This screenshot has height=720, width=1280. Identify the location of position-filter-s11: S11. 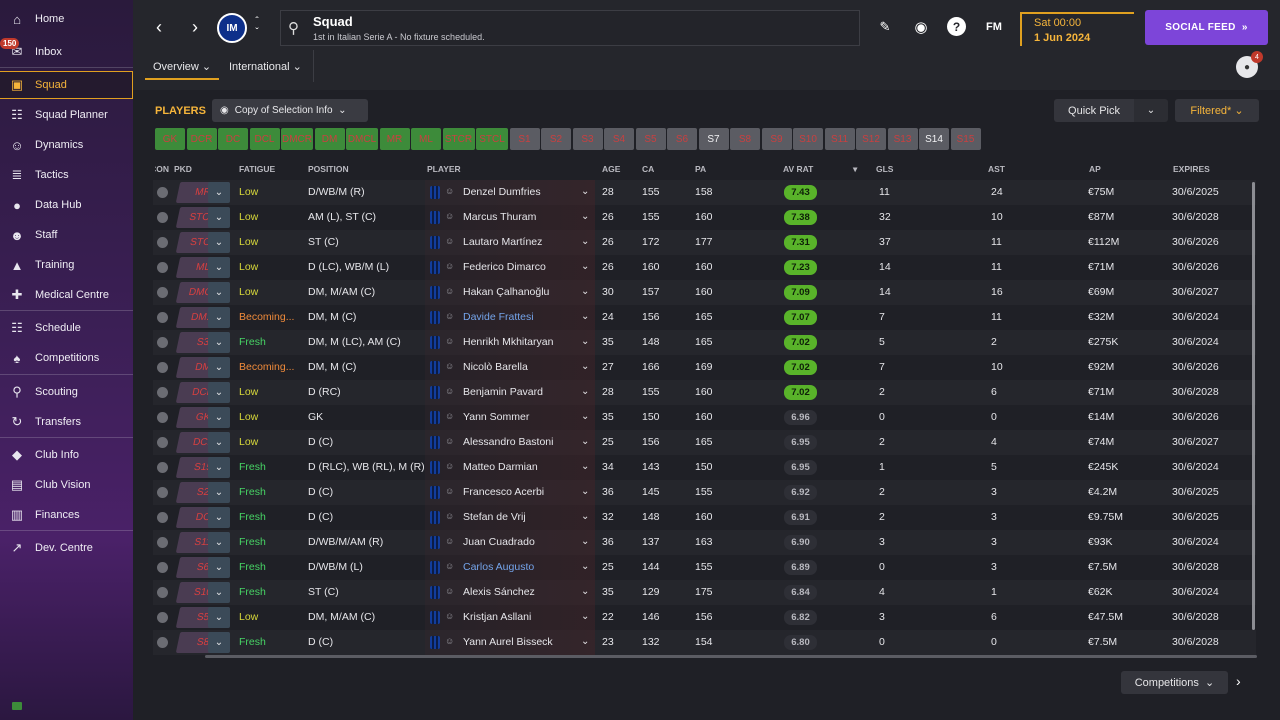
(839, 139).